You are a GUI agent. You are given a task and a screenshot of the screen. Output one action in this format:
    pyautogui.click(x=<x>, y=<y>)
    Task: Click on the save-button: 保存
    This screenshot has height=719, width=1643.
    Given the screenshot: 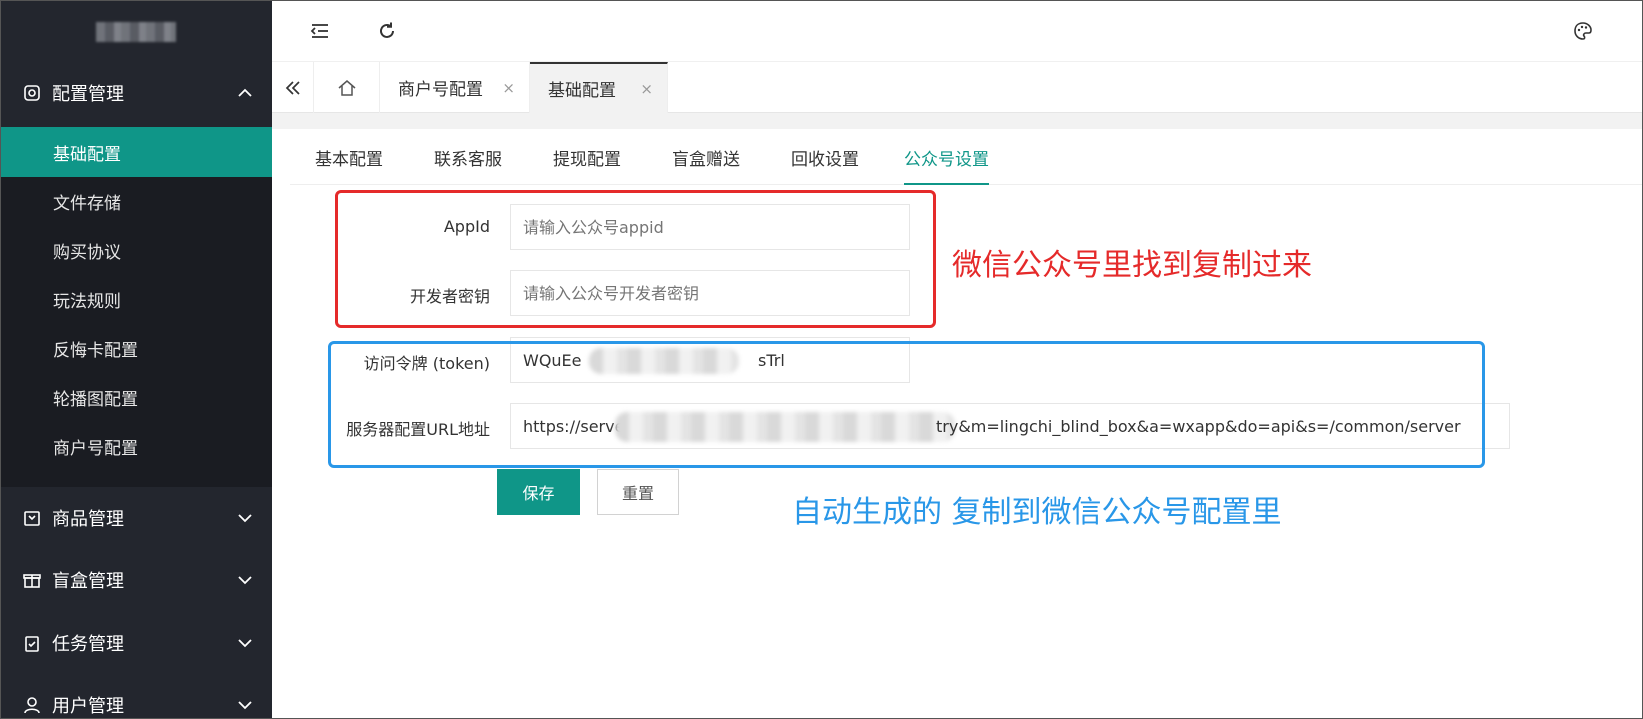 What is the action you would take?
    pyautogui.click(x=538, y=492)
    